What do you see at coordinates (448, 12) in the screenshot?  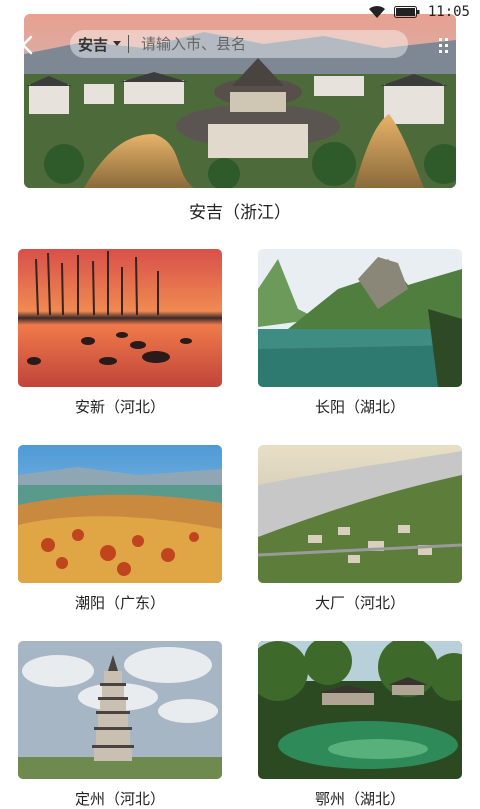 I see `status-time: 11:05` at bounding box center [448, 12].